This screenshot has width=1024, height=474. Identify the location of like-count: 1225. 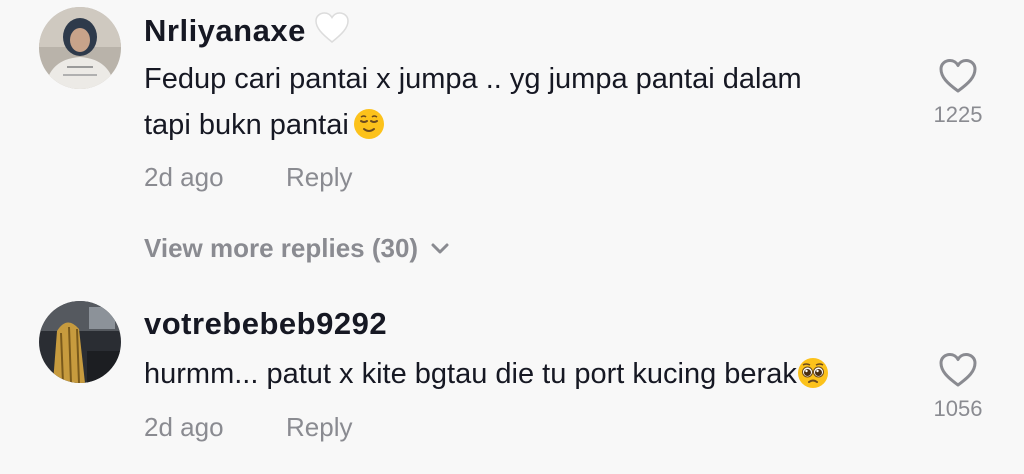
(958, 114).